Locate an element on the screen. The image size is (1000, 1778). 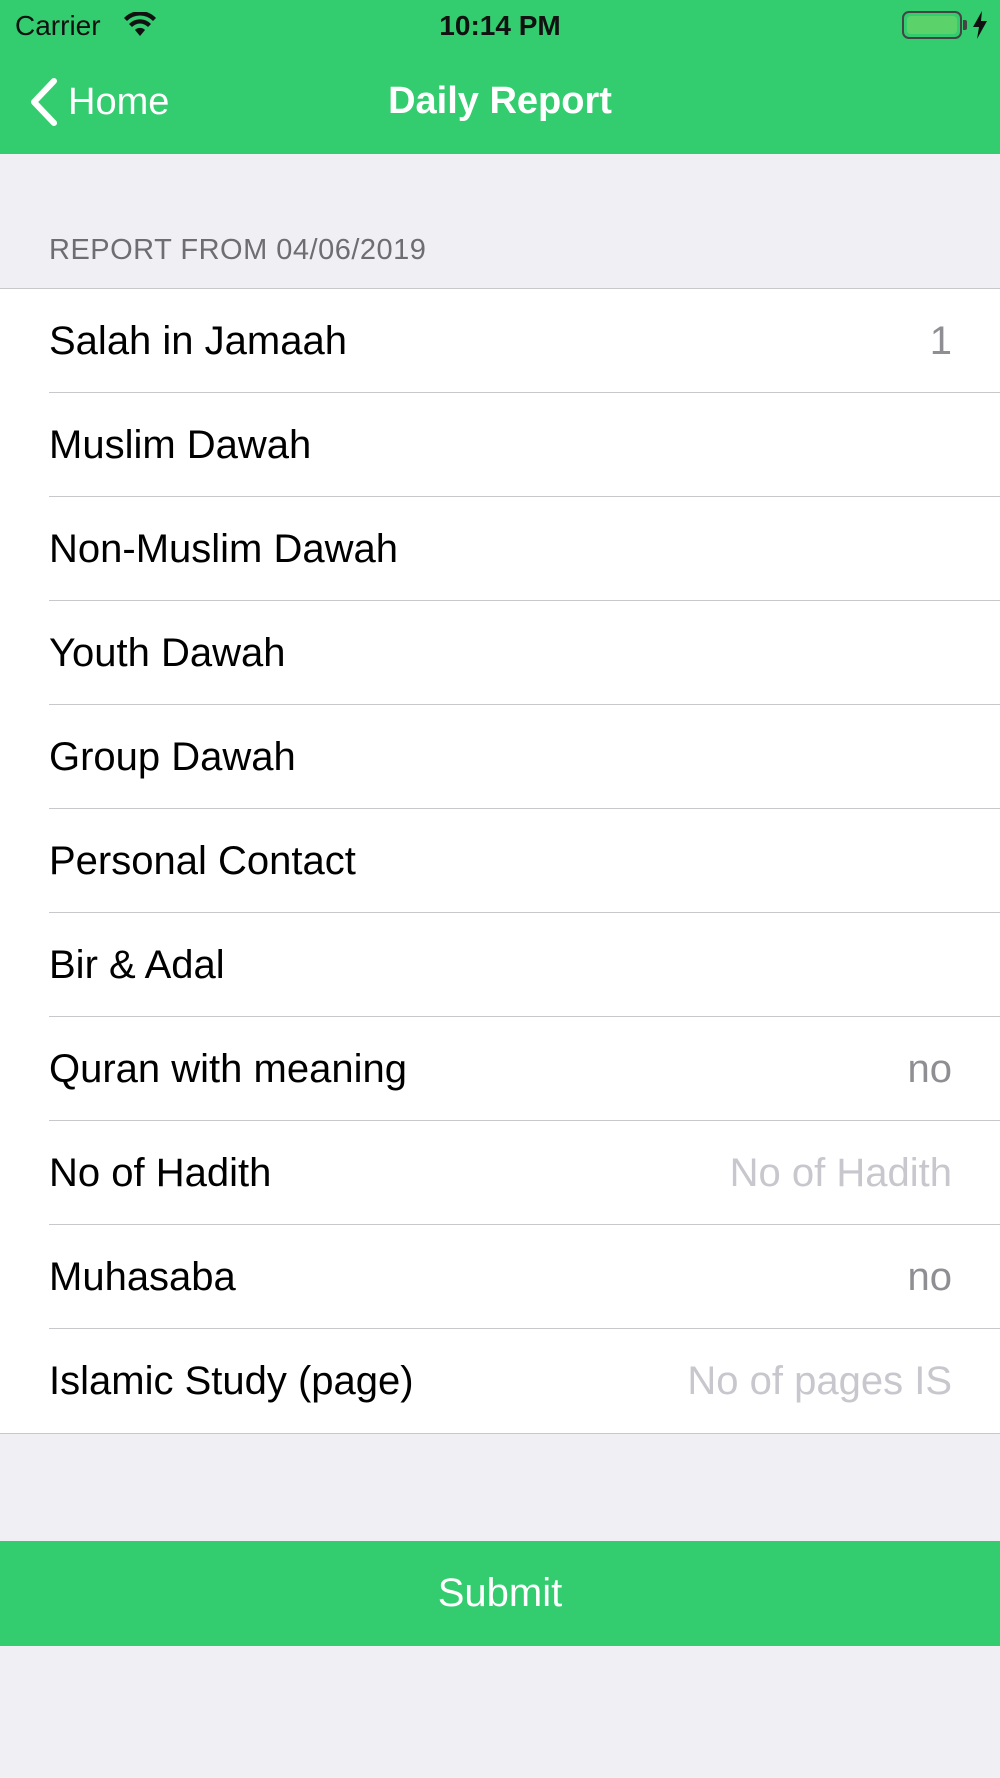
row-muhasaba: Muhasaba no is located at coordinates (500, 1277).